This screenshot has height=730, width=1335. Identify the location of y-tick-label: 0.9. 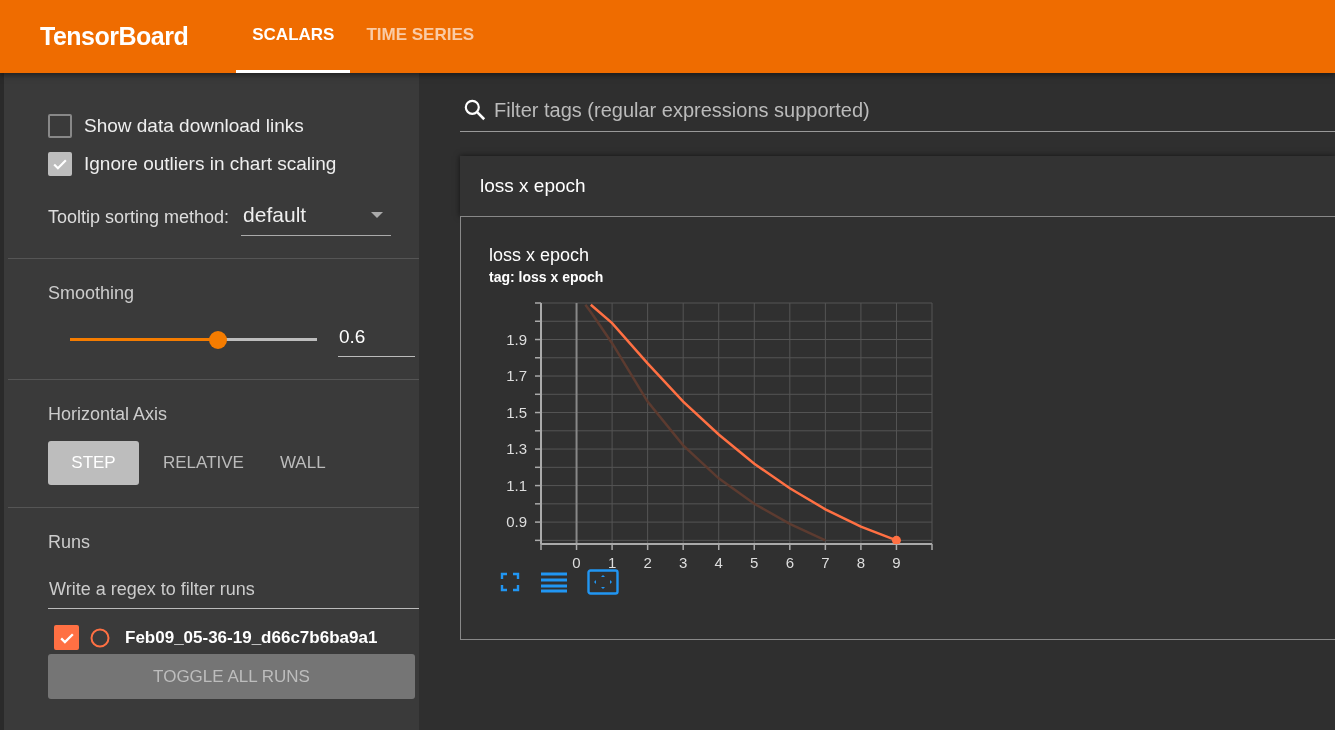
(516, 522).